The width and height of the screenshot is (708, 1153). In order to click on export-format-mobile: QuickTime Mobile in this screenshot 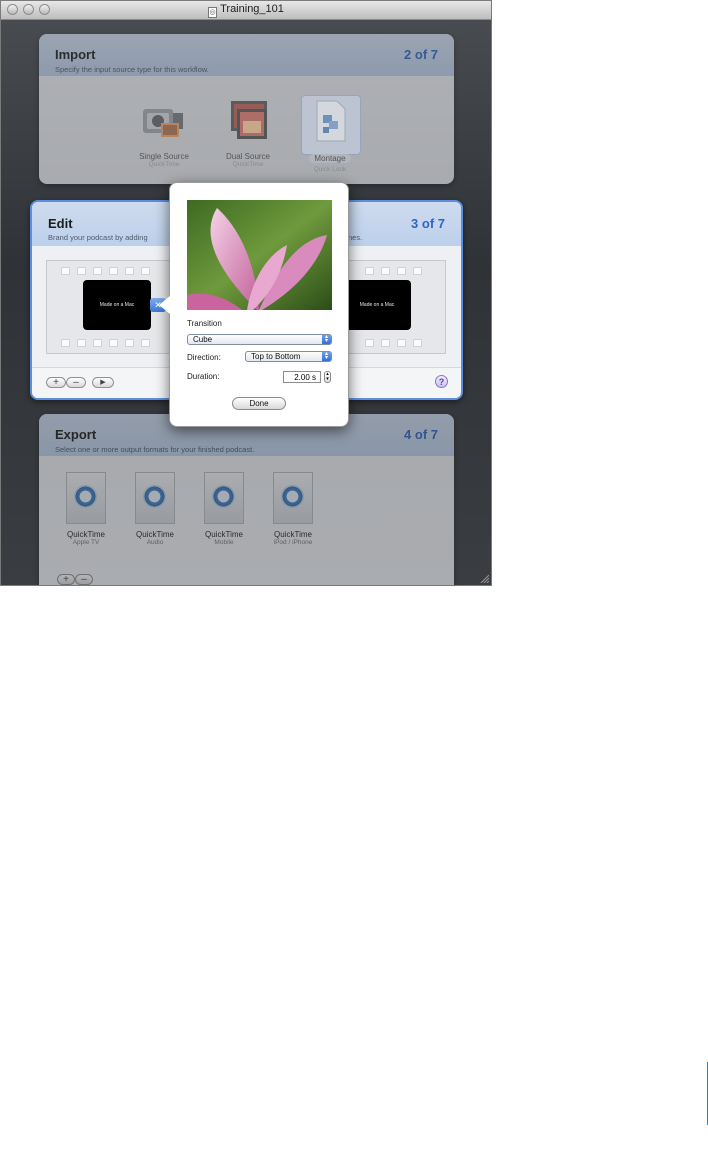, I will do `click(224, 509)`.